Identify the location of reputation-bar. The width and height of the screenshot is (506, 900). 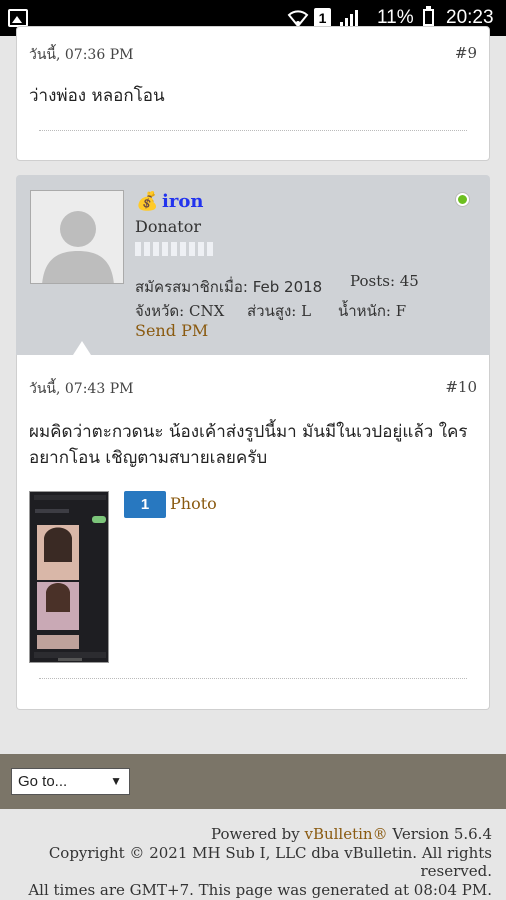
(174, 249).